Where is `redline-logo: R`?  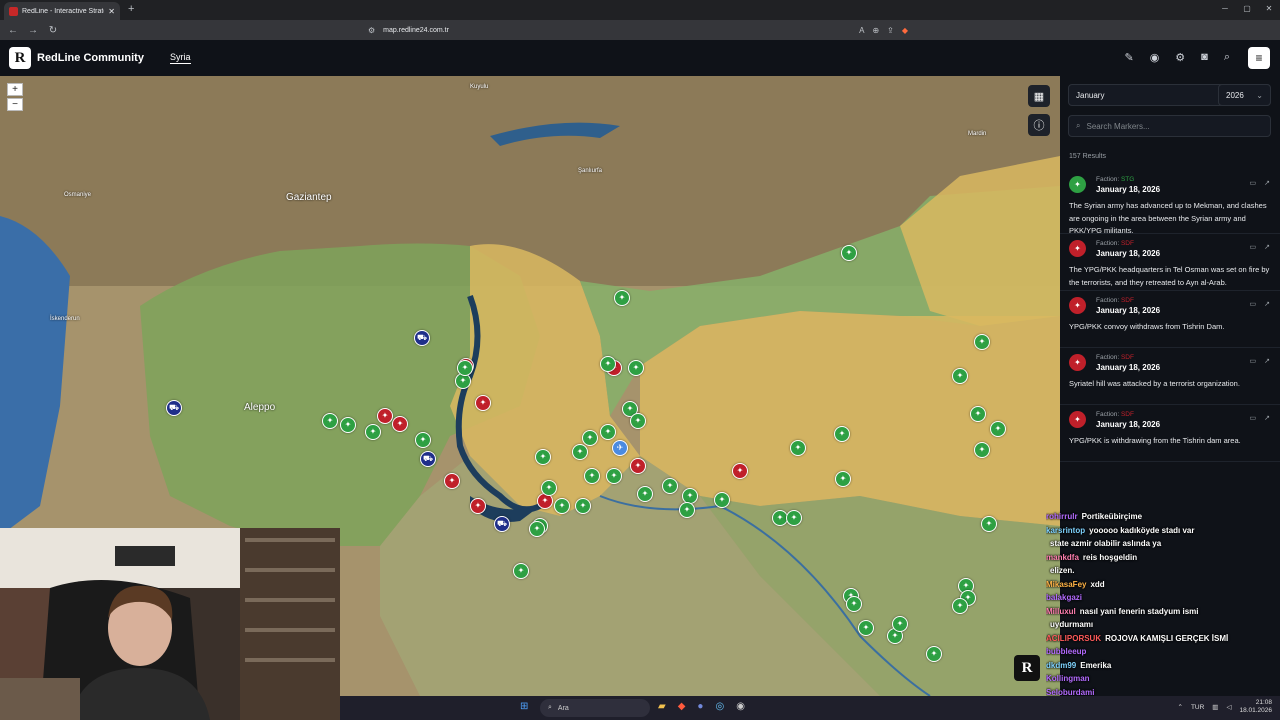
redline-logo: R is located at coordinates (20, 58).